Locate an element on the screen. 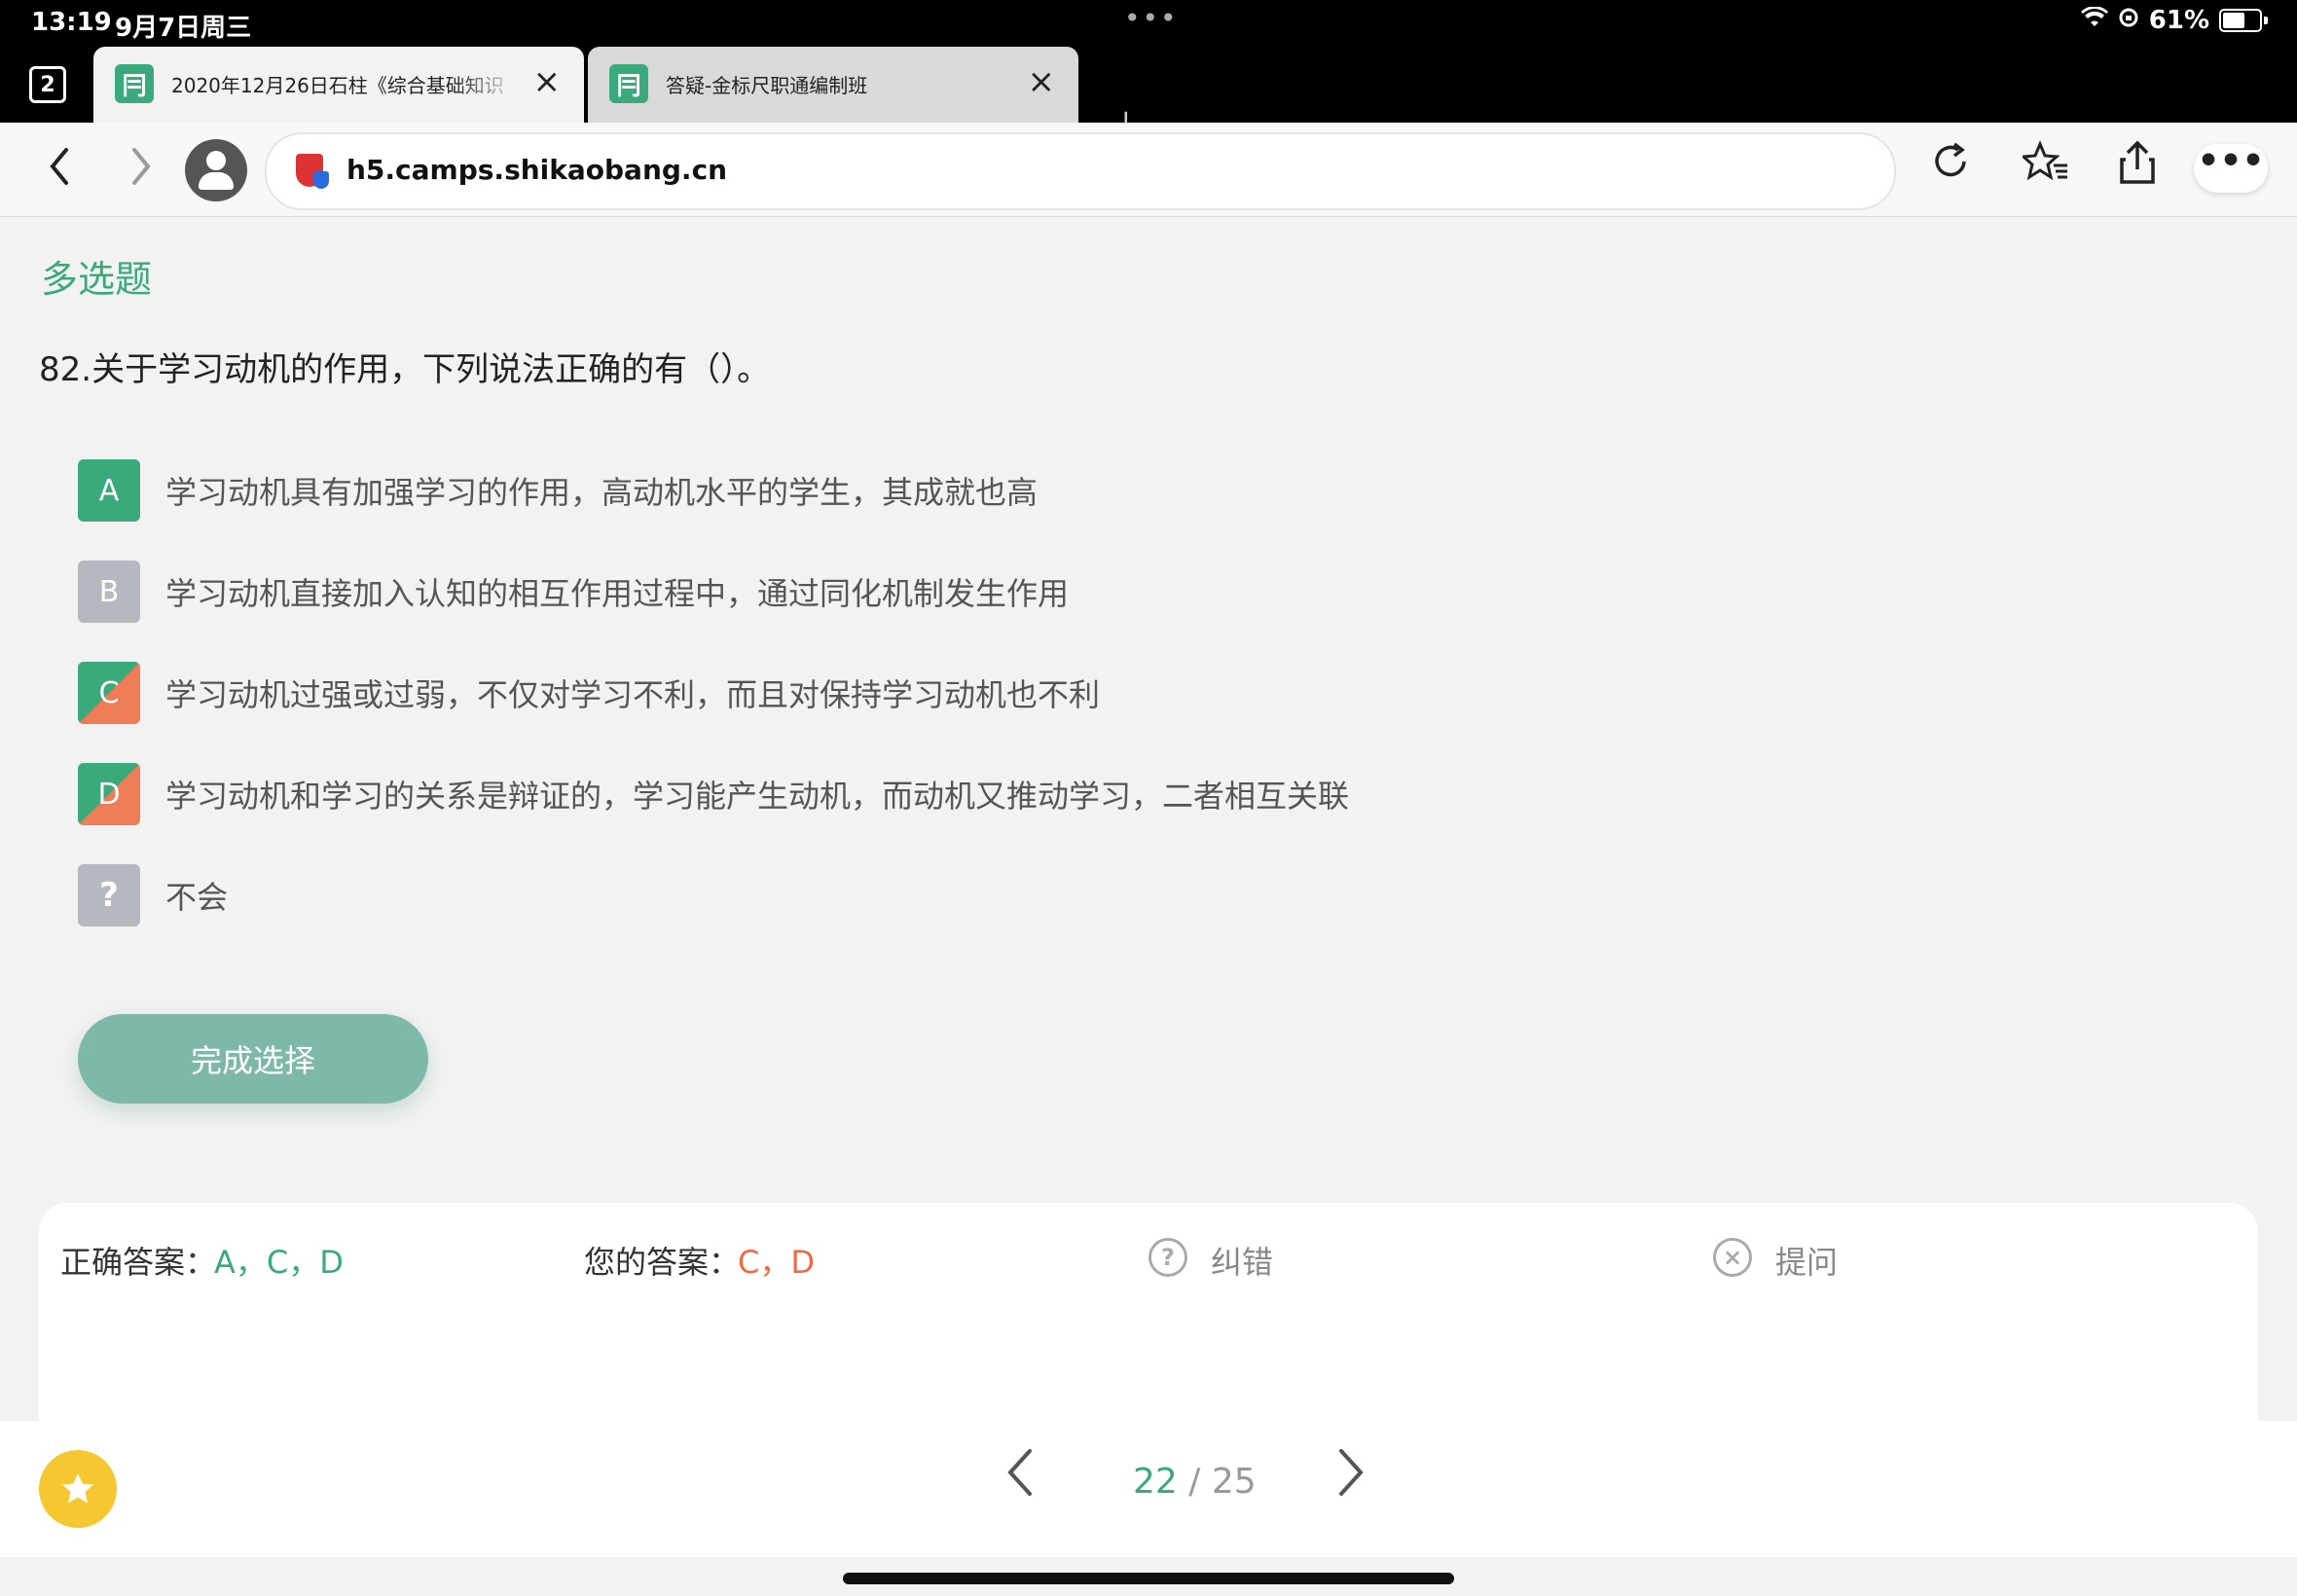  current-page: 22 is located at coordinates (1155, 1482).